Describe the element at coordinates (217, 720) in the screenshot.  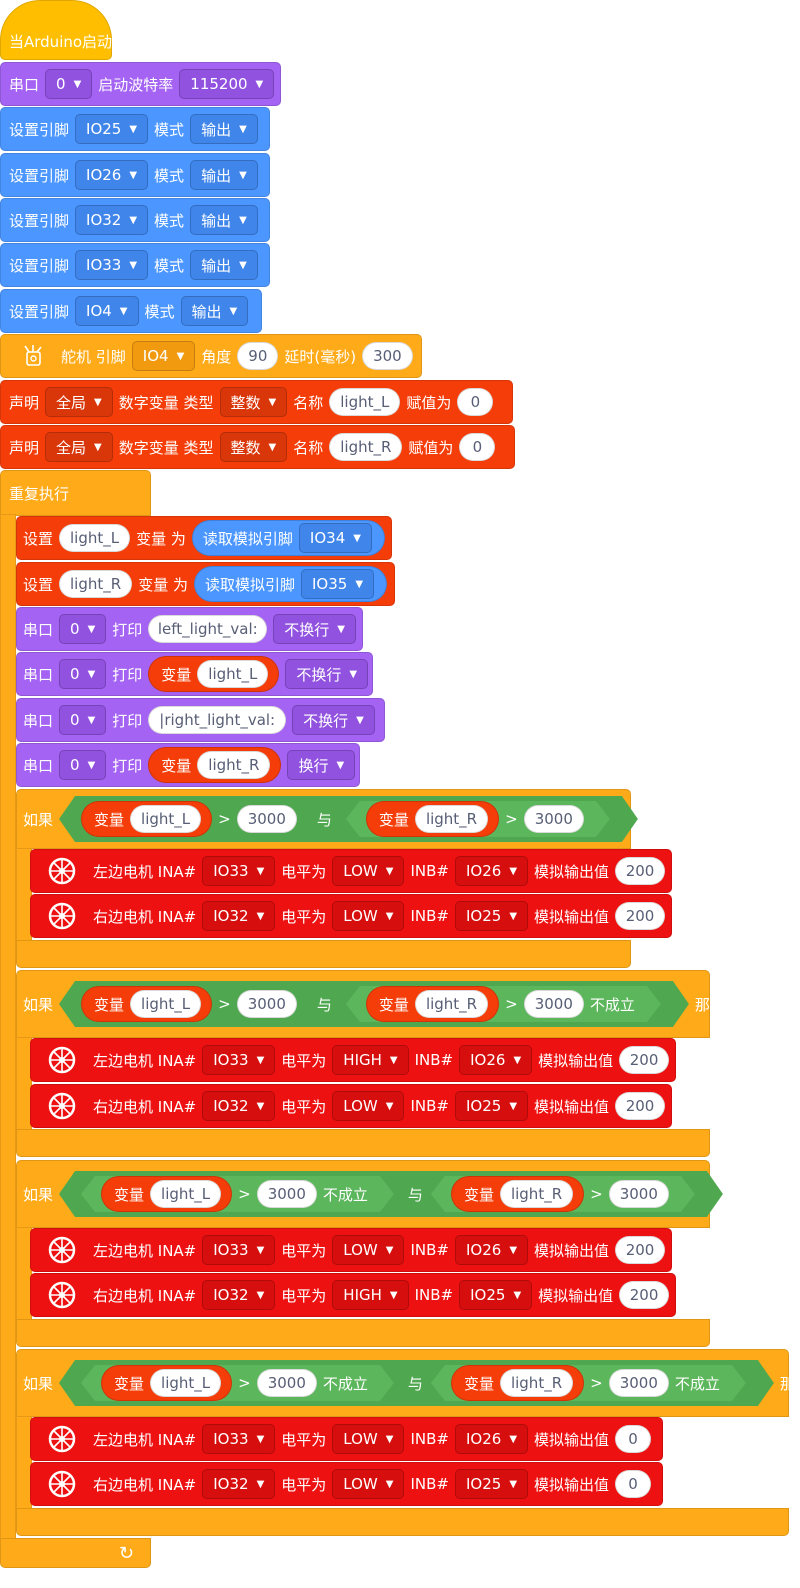
I see `print-text-input: |right_light_val:` at that location.